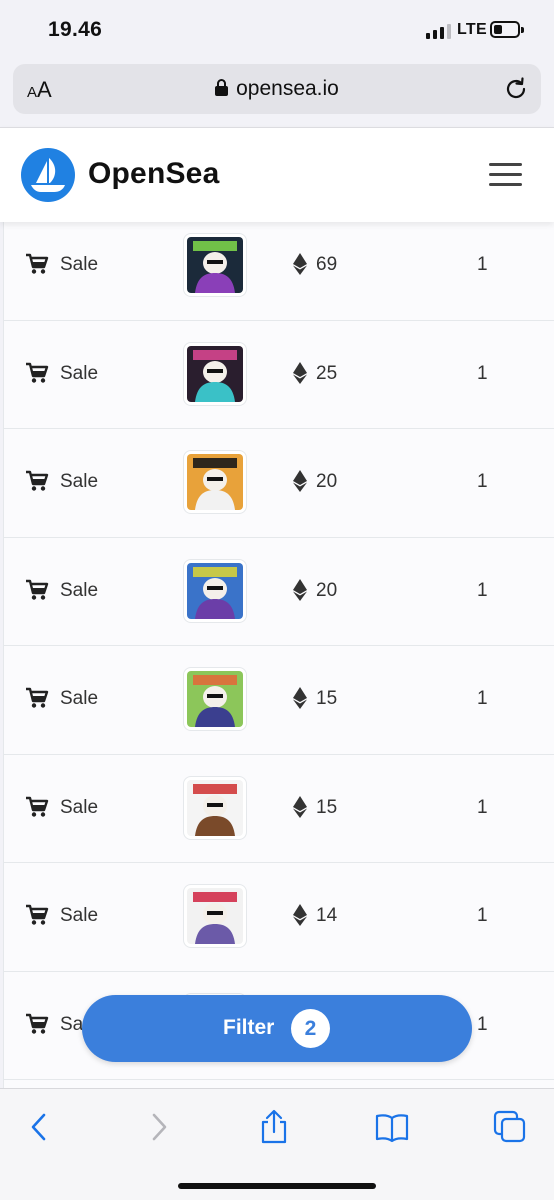 The height and width of the screenshot is (1200, 554). Describe the element at coordinates (438, 31) in the screenshot. I see `signal-icon` at that location.